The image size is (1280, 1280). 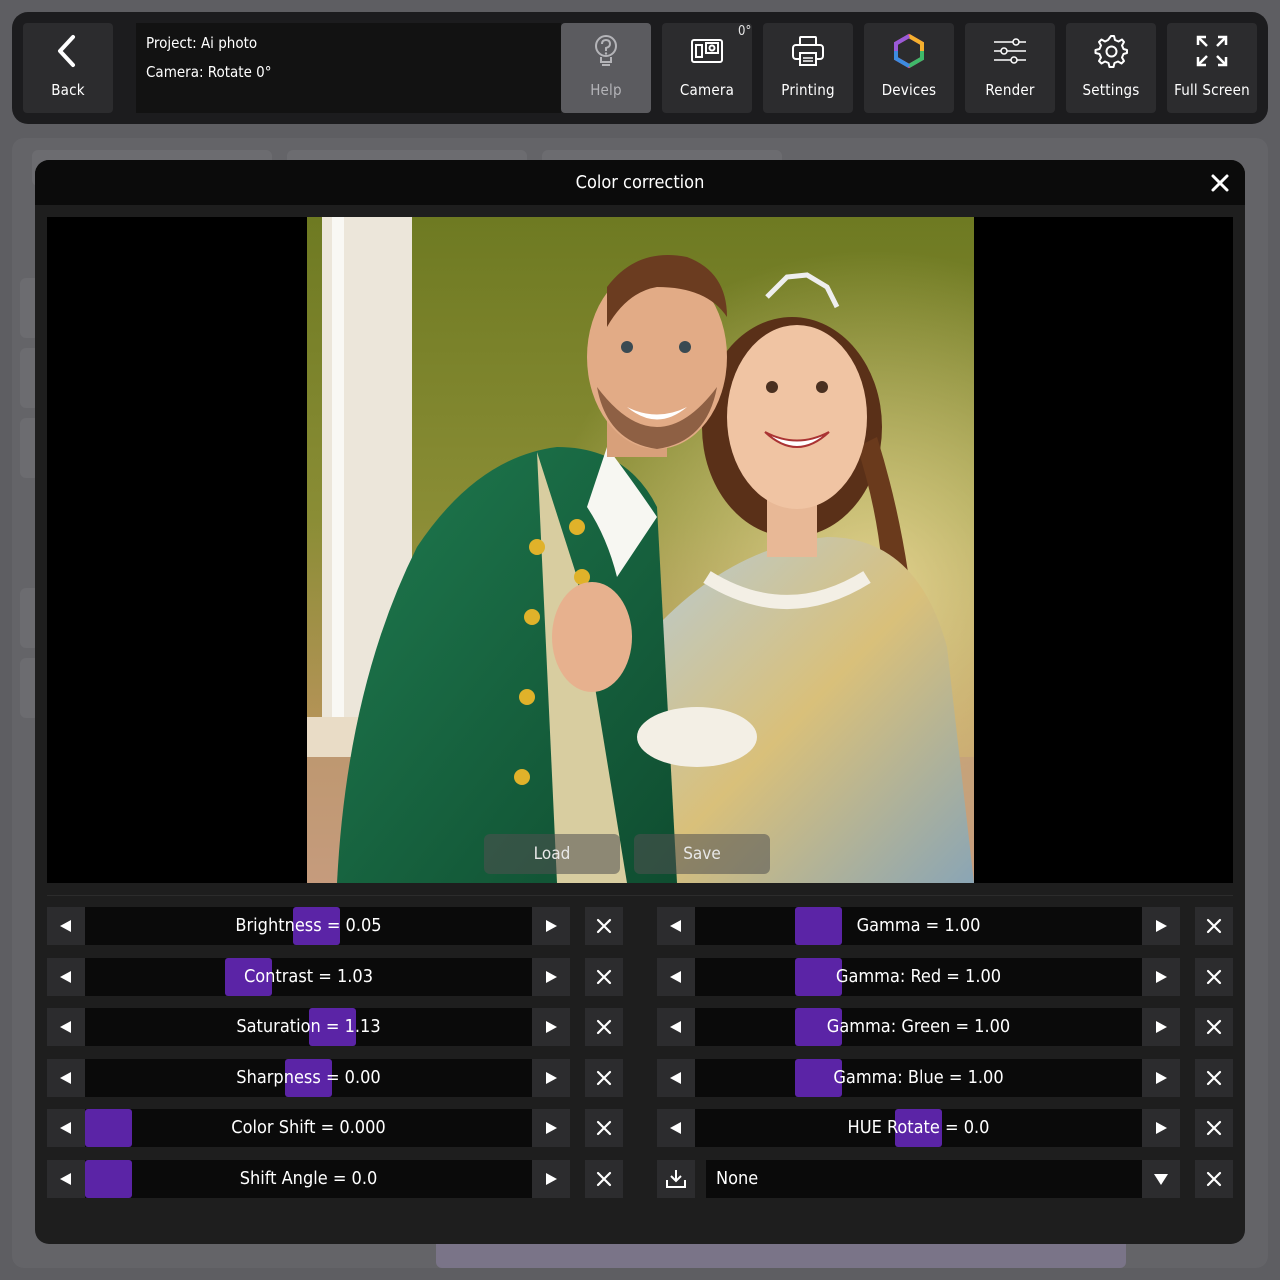 What do you see at coordinates (1010, 68) in the screenshot?
I see `render-button: Render` at bounding box center [1010, 68].